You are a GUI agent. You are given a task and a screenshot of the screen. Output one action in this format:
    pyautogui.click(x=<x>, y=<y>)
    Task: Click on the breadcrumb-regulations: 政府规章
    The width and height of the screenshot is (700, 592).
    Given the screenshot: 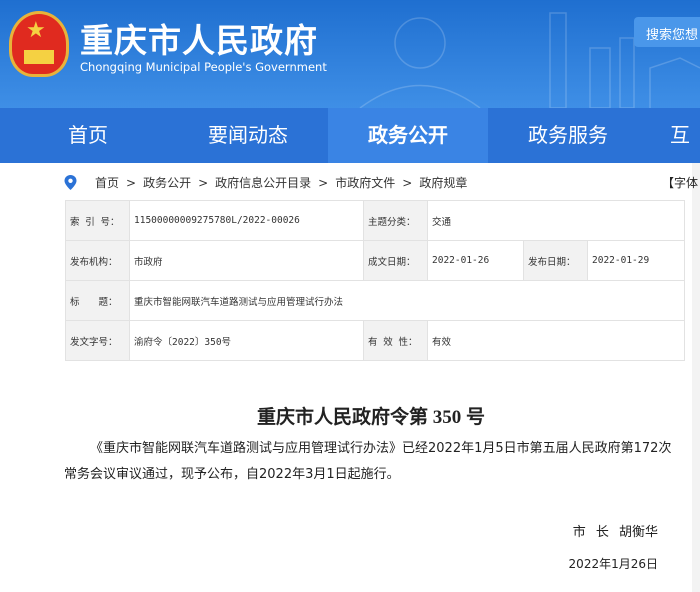 What is the action you would take?
    pyautogui.click(x=443, y=182)
    